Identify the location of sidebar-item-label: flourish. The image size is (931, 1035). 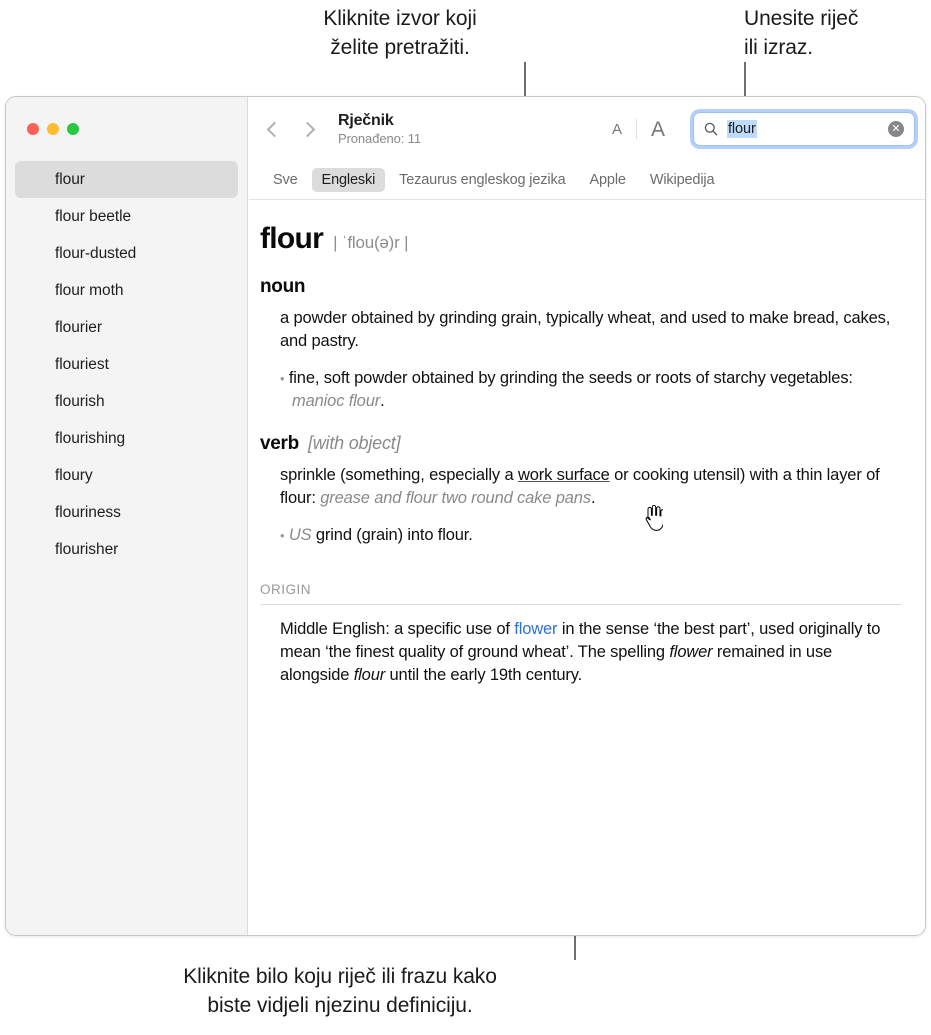
(80, 401).